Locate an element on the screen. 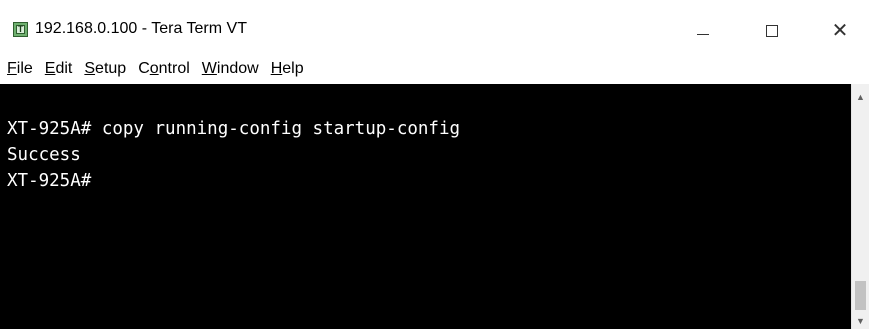  menu-help-mnemonic: H is located at coordinates (276, 68).